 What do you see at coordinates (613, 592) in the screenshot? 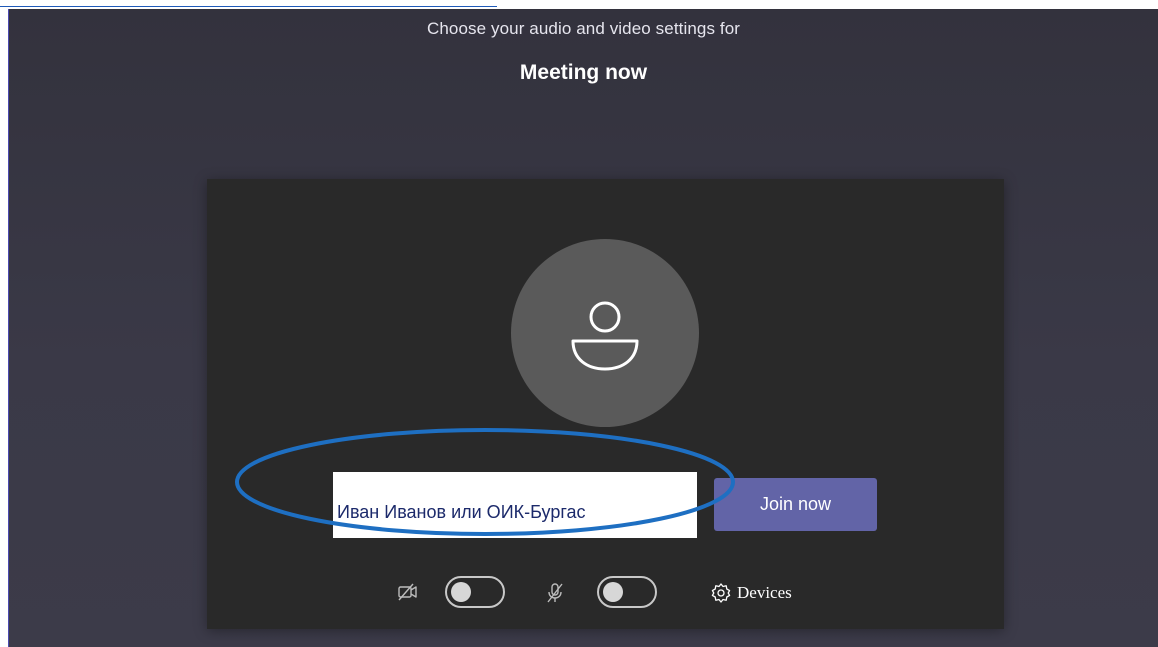
I see `mic-toggle-knob` at bounding box center [613, 592].